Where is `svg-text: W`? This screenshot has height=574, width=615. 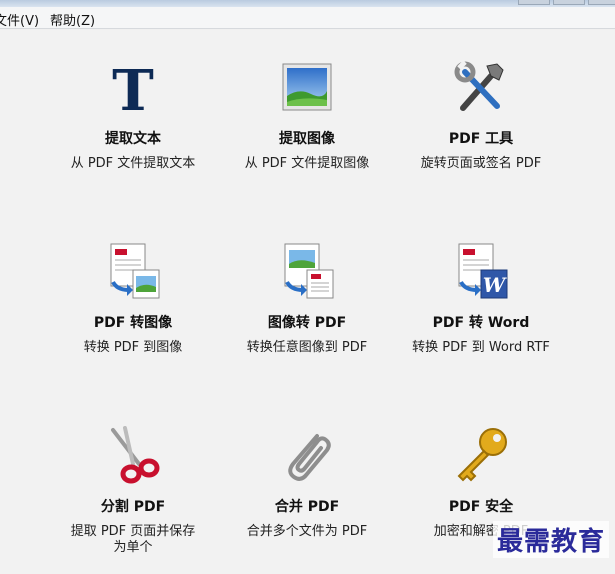 svg-text: W is located at coordinates (495, 285).